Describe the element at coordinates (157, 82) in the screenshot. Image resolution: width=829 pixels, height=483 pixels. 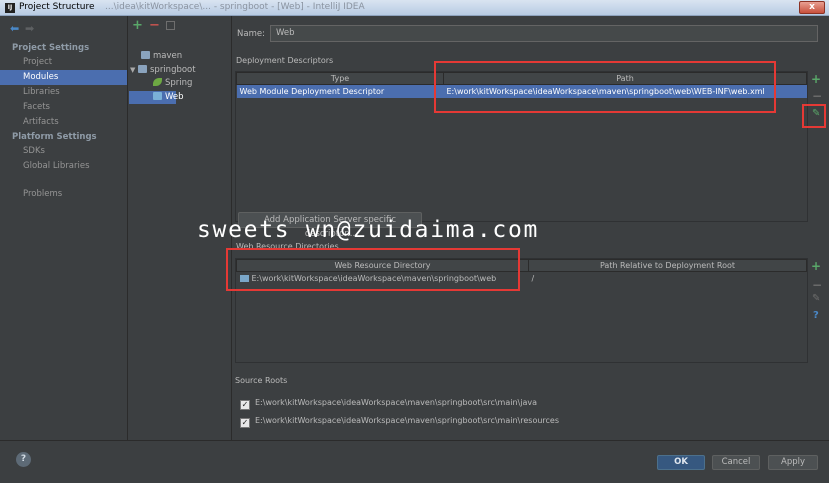
I see `spring-leaf-icon` at that location.